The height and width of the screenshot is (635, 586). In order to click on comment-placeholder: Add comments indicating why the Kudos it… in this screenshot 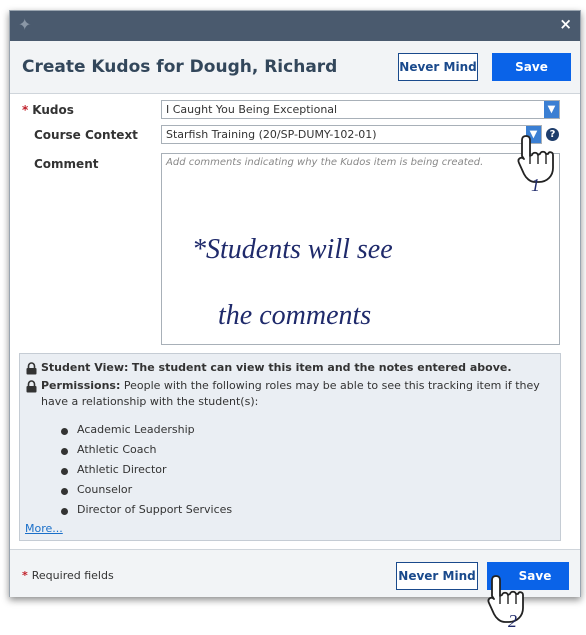, I will do `click(325, 162)`.